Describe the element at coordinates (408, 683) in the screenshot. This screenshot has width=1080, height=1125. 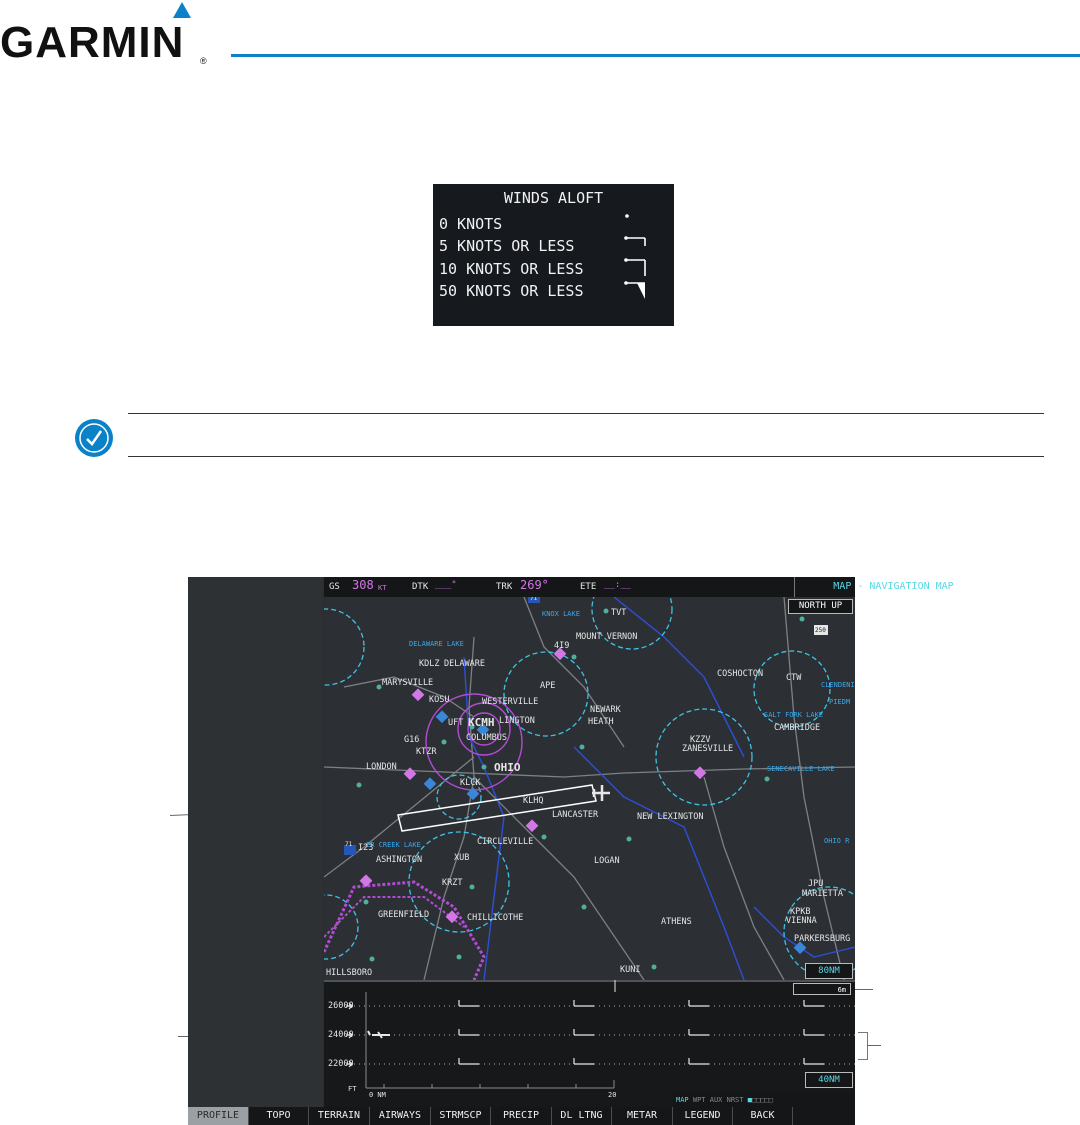
I see `map-label: MARYSVILLE` at that location.